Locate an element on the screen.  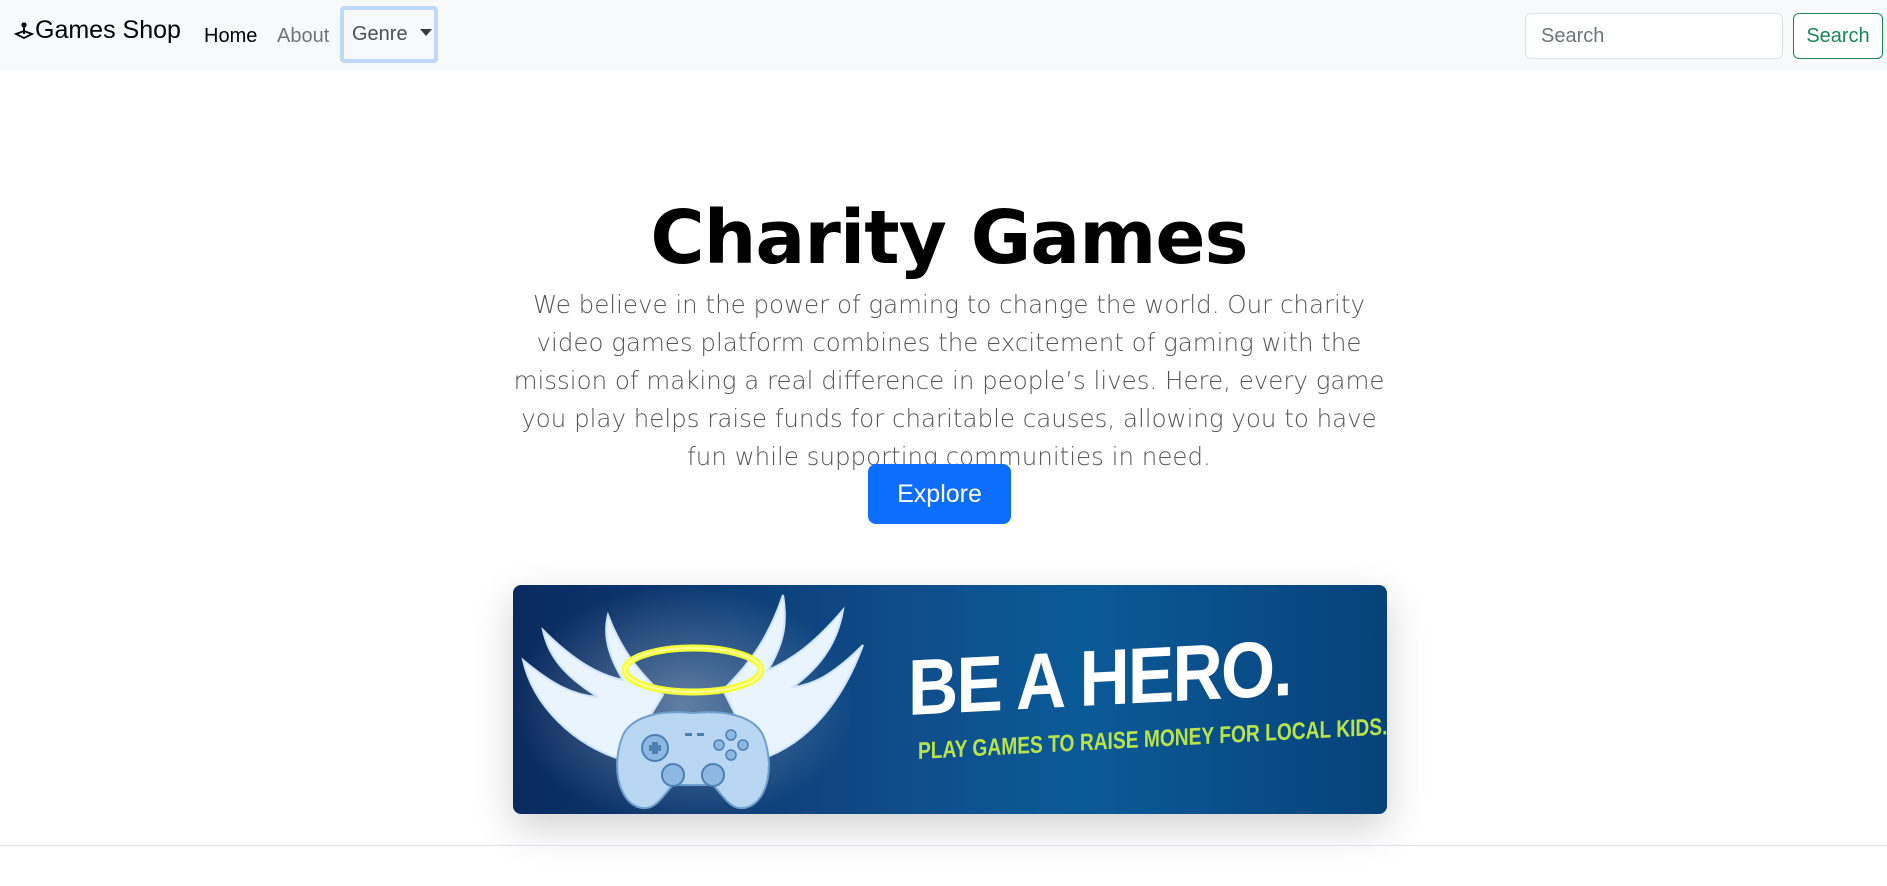
search-input is located at coordinates (1654, 36).